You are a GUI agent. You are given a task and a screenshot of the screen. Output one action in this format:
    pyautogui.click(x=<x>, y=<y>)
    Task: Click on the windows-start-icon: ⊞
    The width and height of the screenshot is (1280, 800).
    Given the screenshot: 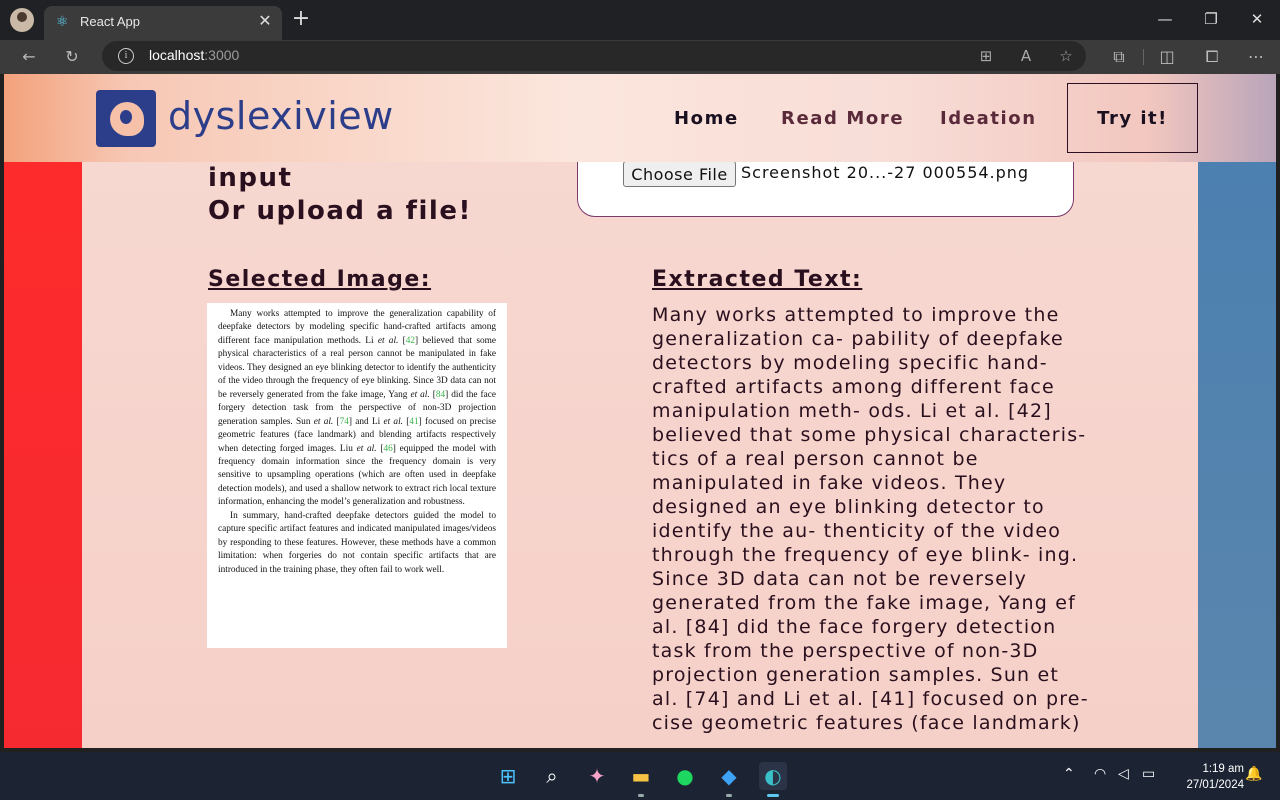 What is the action you would take?
    pyautogui.click(x=508, y=776)
    